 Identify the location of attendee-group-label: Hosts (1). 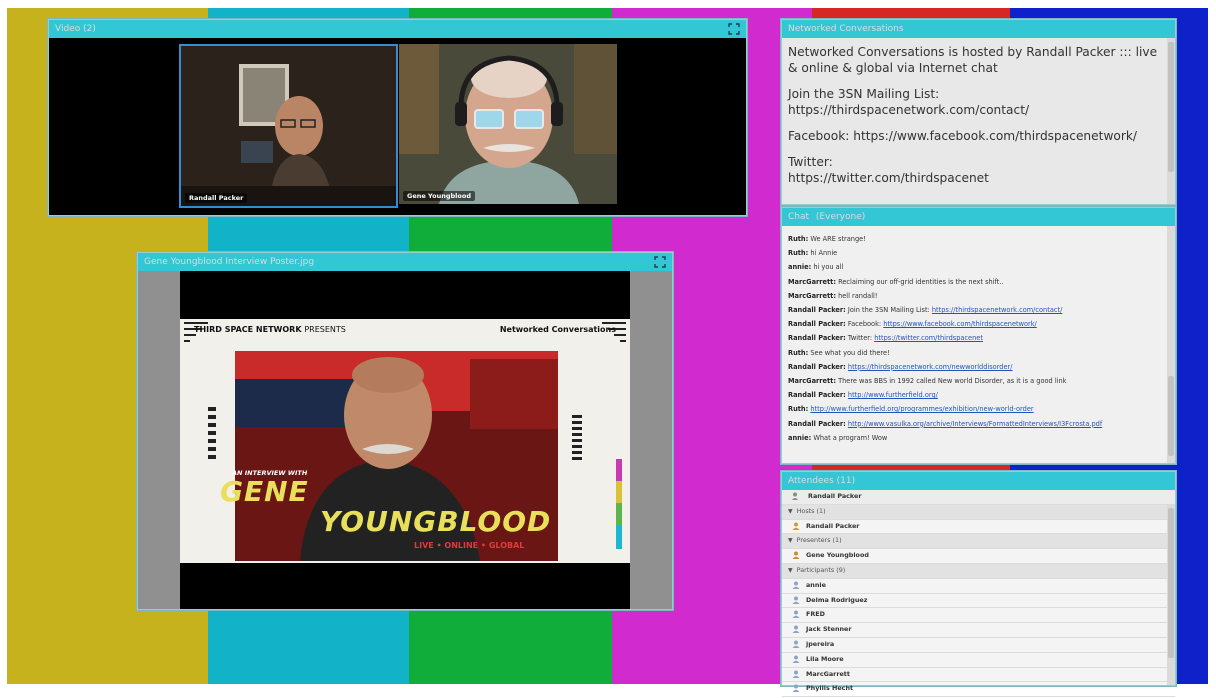
(811, 510).